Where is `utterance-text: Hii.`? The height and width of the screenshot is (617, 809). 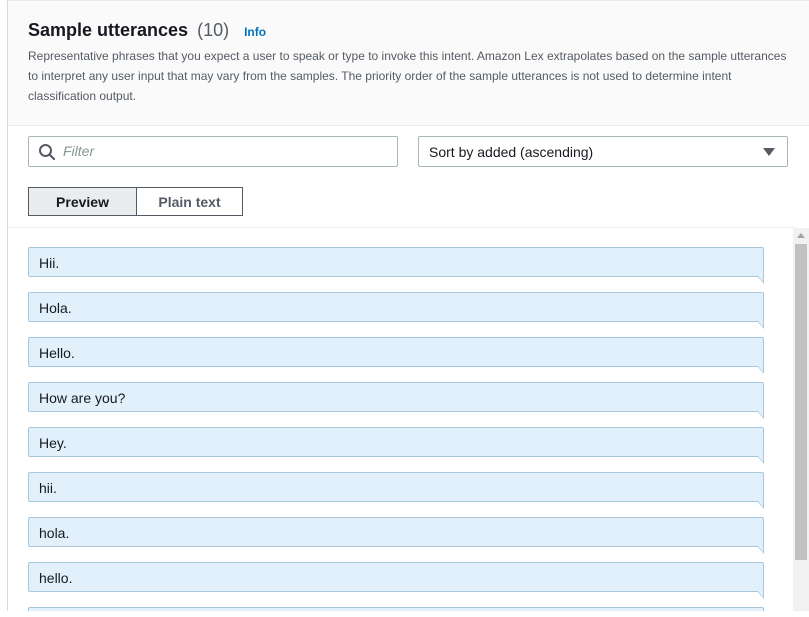
utterance-text: Hii. is located at coordinates (49, 263).